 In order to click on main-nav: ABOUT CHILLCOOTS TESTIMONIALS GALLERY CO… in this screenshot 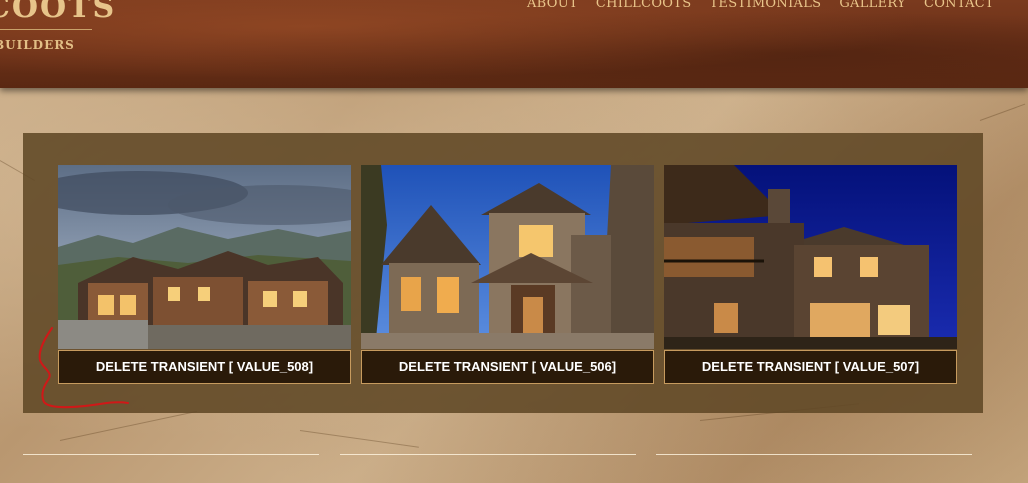, I will do `click(760, 5)`.